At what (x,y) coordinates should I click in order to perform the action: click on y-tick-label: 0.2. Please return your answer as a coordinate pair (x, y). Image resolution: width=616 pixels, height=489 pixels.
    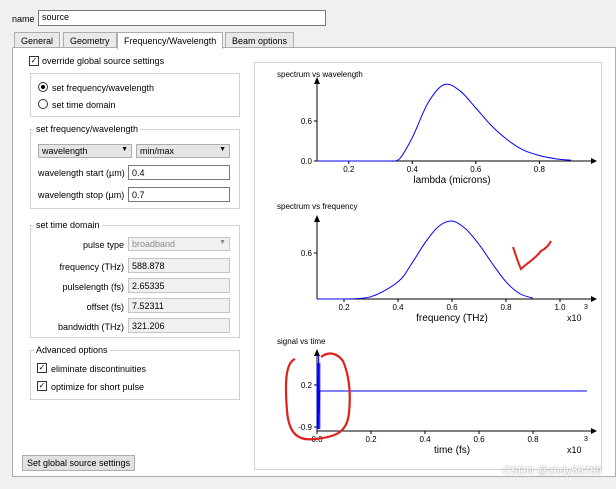
    Looking at the image, I should click on (307, 385).